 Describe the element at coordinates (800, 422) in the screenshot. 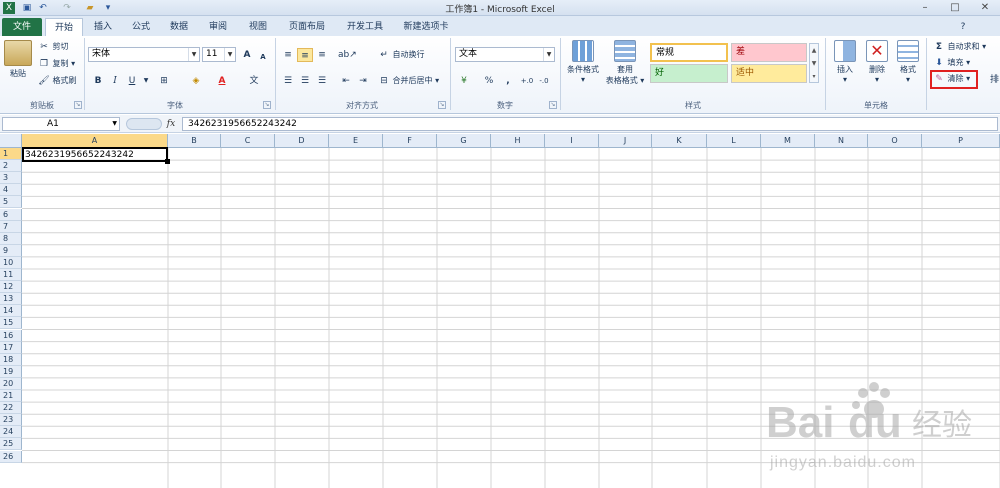

I see `watermark-brand: Bai` at that location.